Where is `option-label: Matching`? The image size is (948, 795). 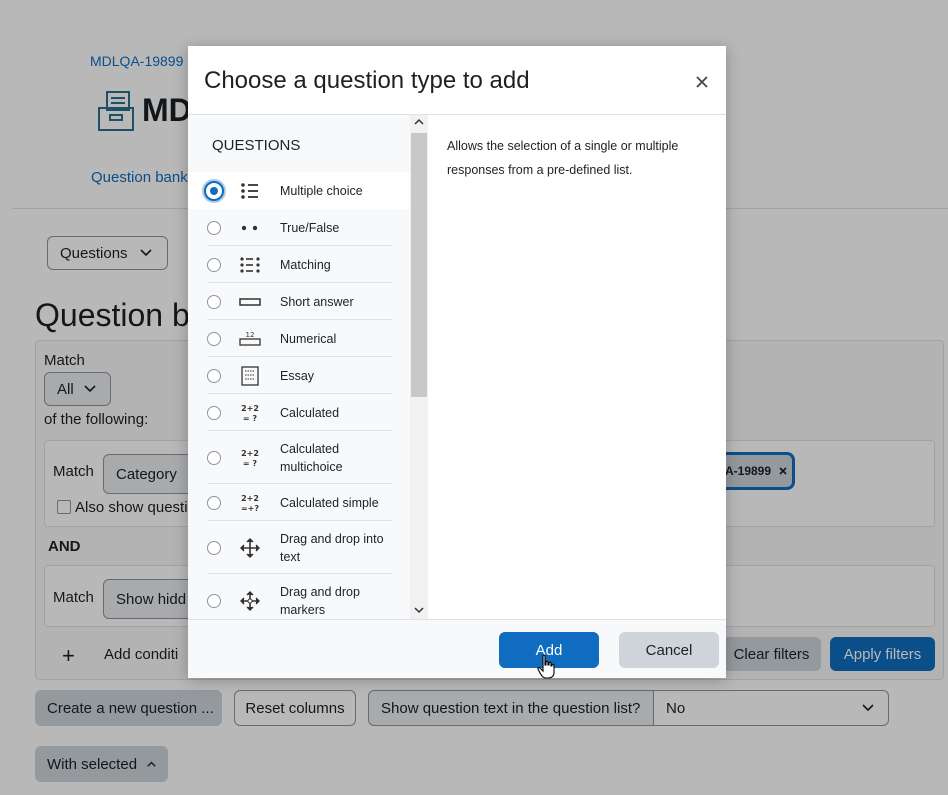 option-label: Matching is located at coordinates (305, 264).